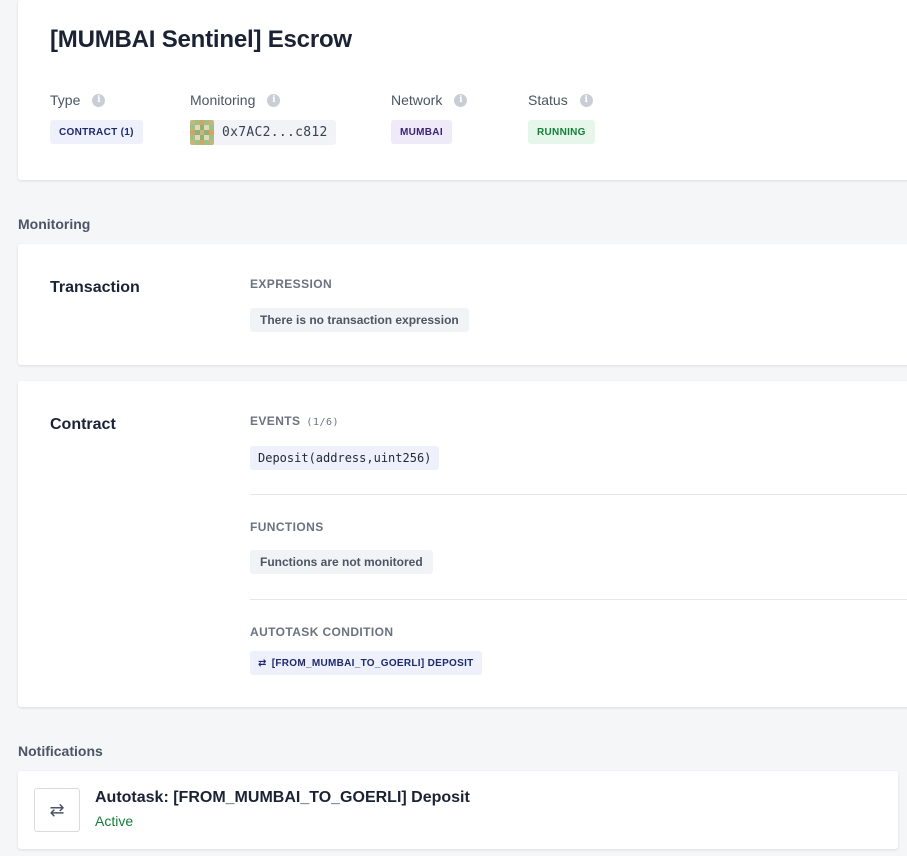  Describe the element at coordinates (96, 132) in the screenshot. I see `type-badge: CONTRACT (1)` at that location.